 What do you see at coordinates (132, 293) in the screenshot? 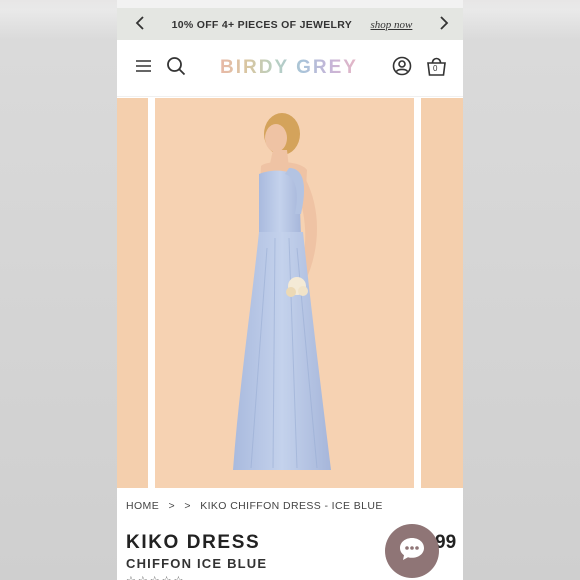
I see `previous-image-peek` at bounding box center [132, 293].